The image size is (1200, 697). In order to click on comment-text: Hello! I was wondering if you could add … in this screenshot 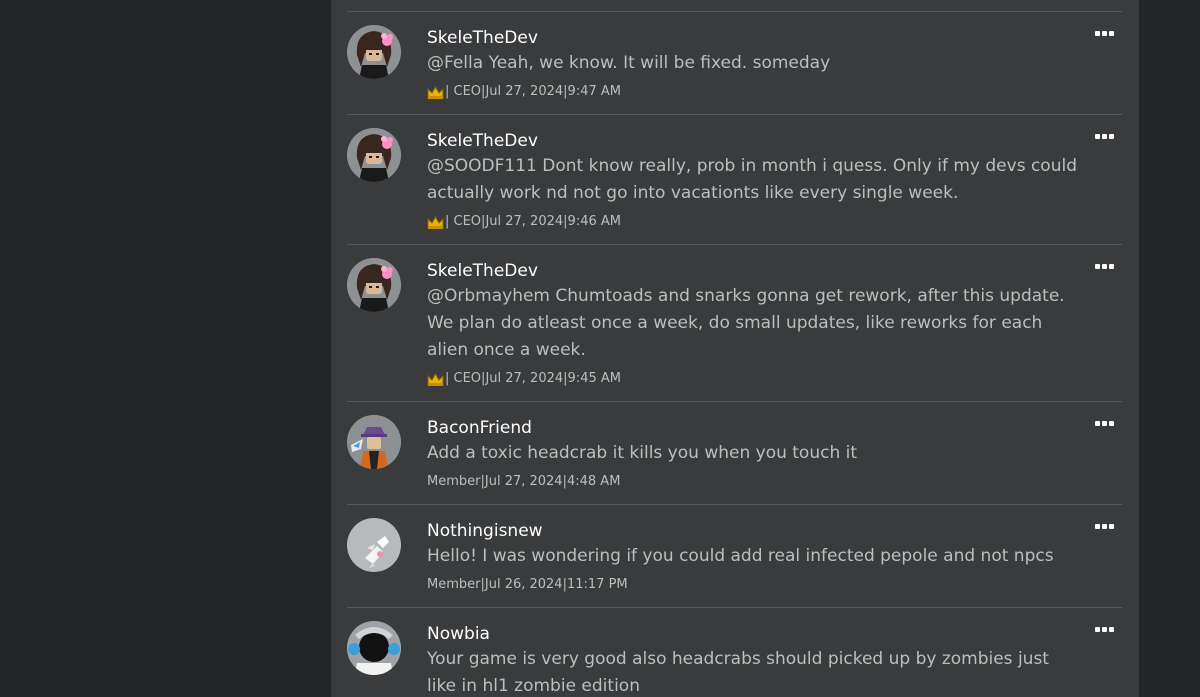, I will do `click(740, 556)`.